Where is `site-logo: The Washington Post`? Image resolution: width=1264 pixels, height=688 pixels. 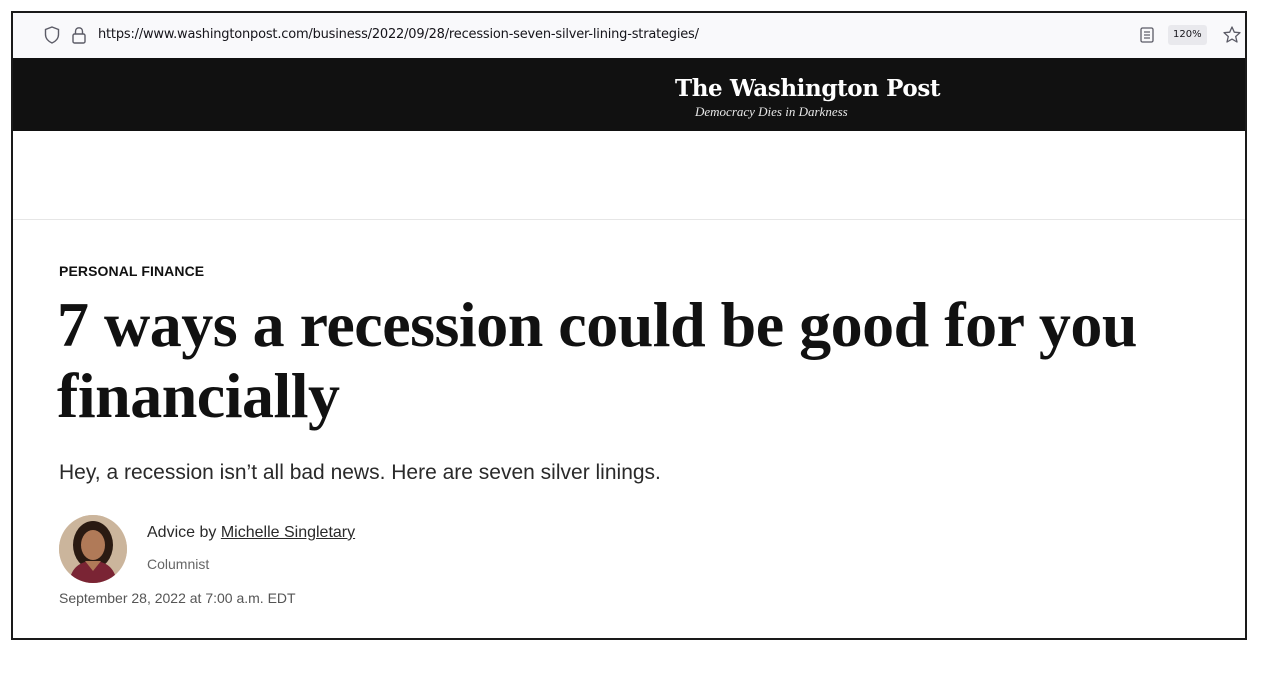
site-logo: The Washington Post is located at coordinates (808, 88).